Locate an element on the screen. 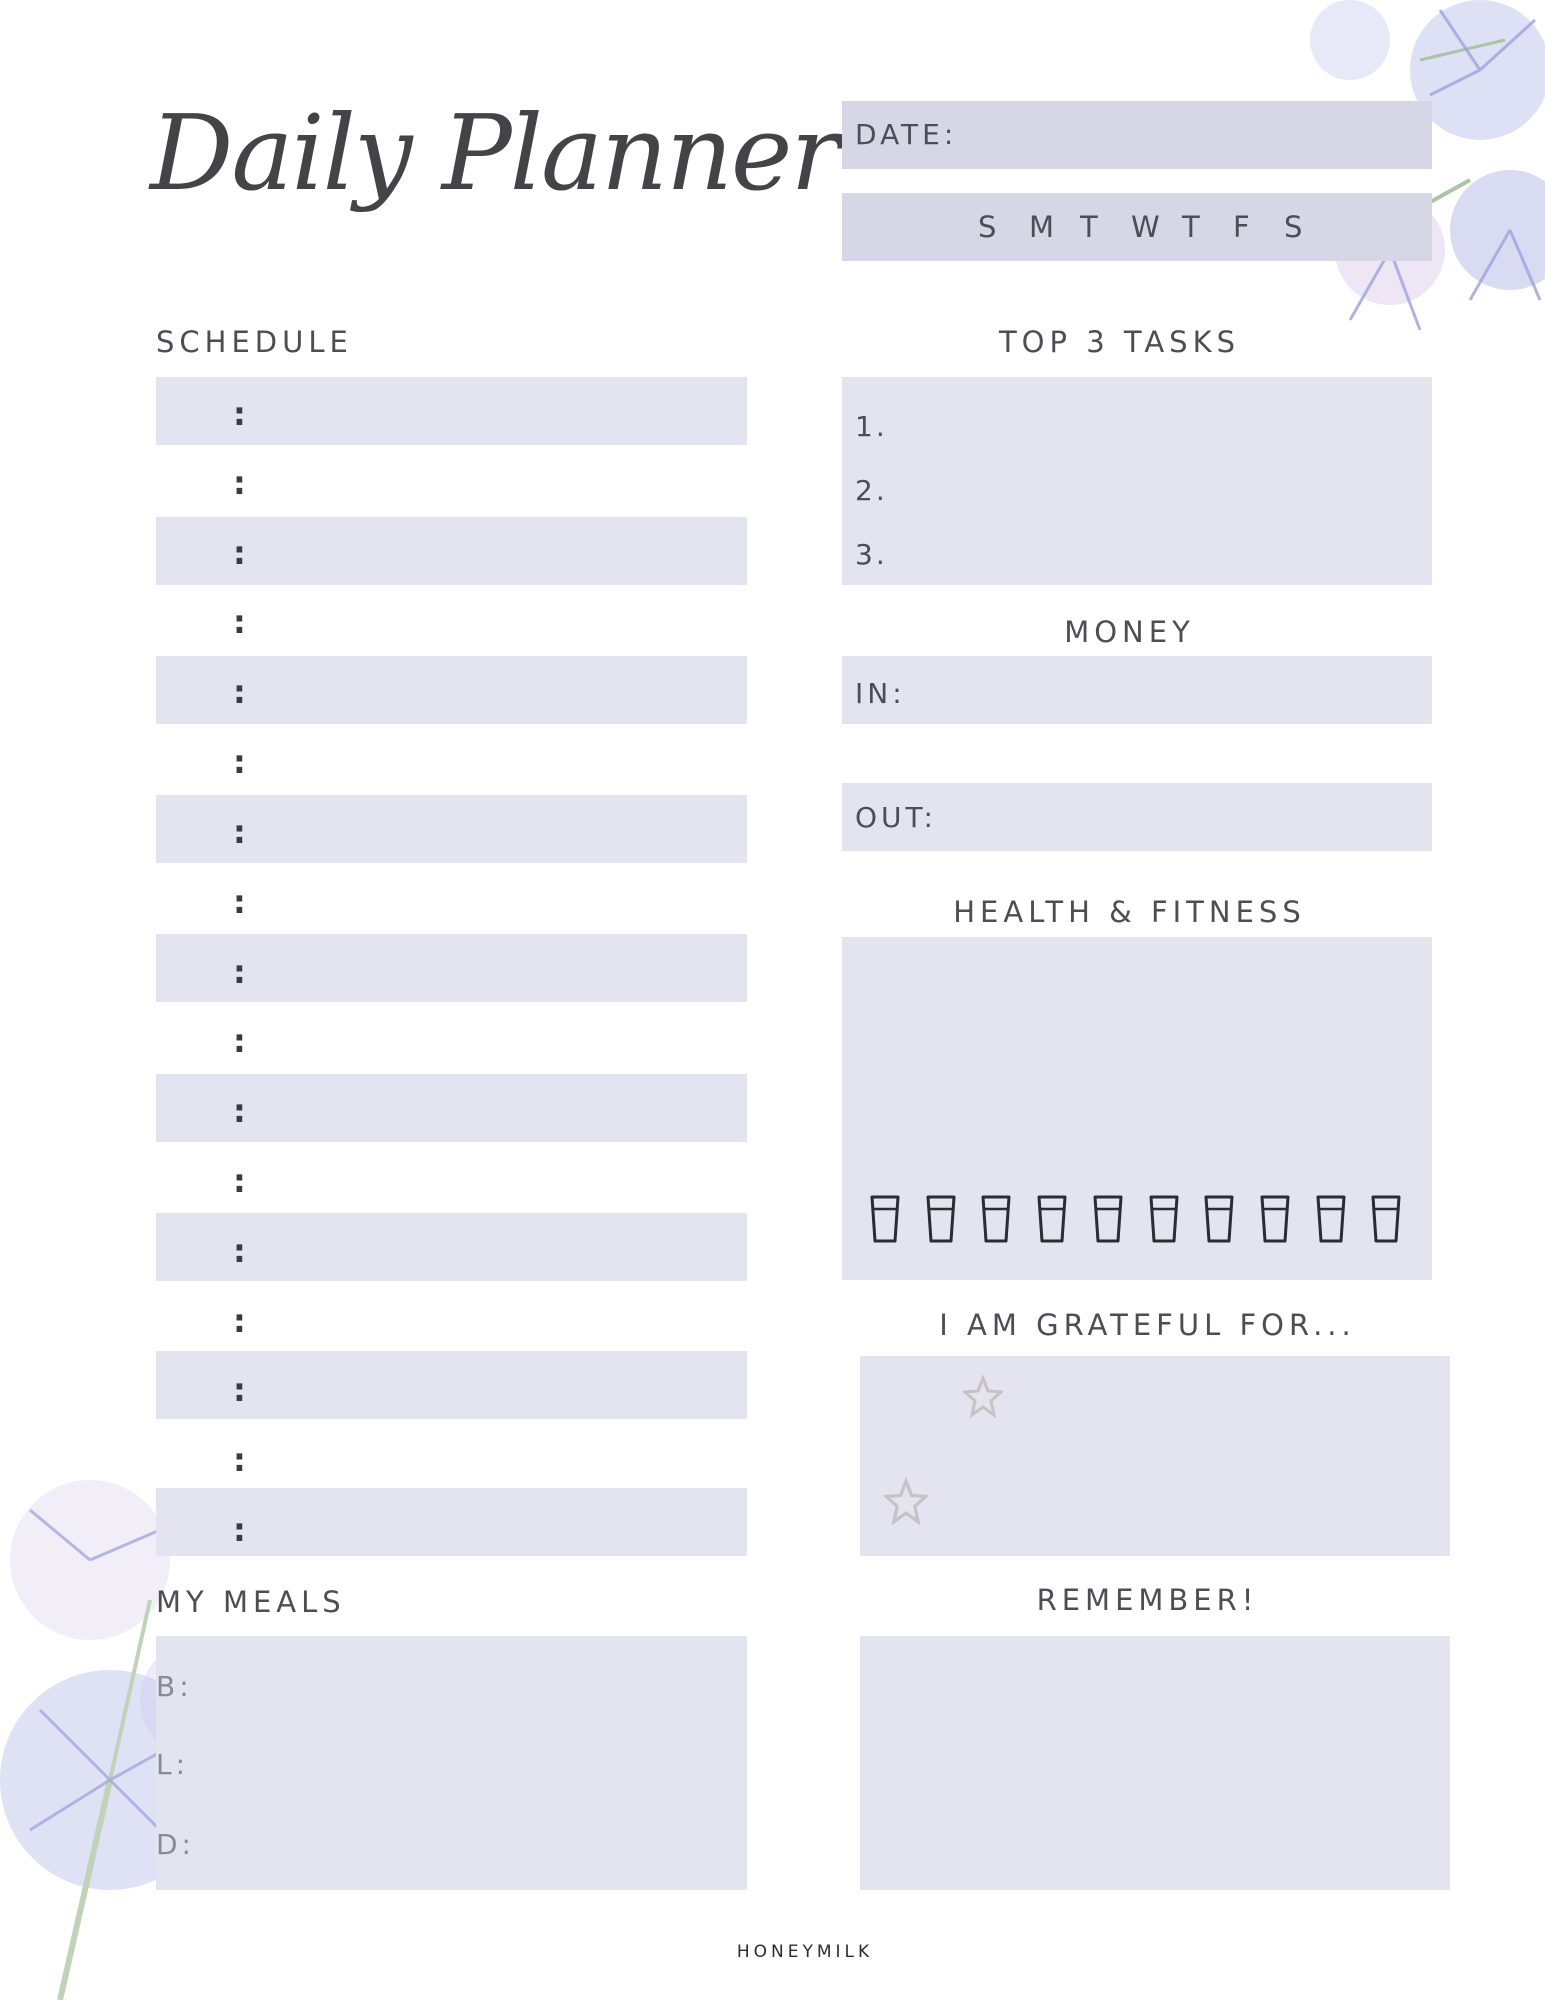  date-label: DATE: is located at coordinates (906, 134).